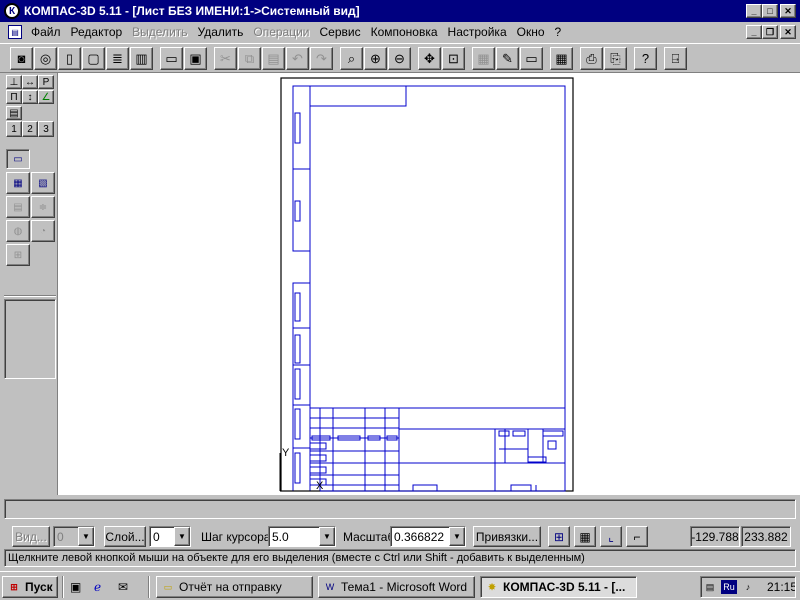 The height and width of the screenshot is (600, 800). Describe the element at coordinates (45, 58) in the screenshot. I see `camera-settings-icon: ◎` at that location.